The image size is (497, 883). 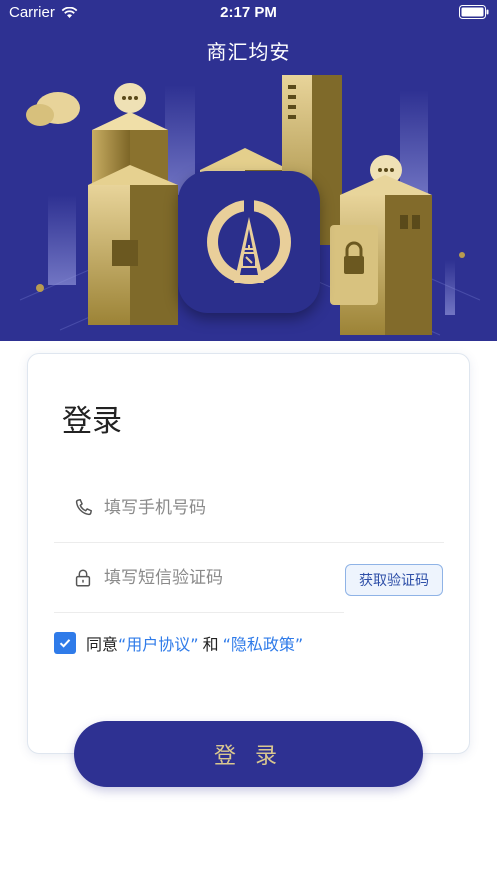 What do you see at coordinates (83, 506) in the screenshot?
I see `phone-icon` at bounding box center [83, 506].